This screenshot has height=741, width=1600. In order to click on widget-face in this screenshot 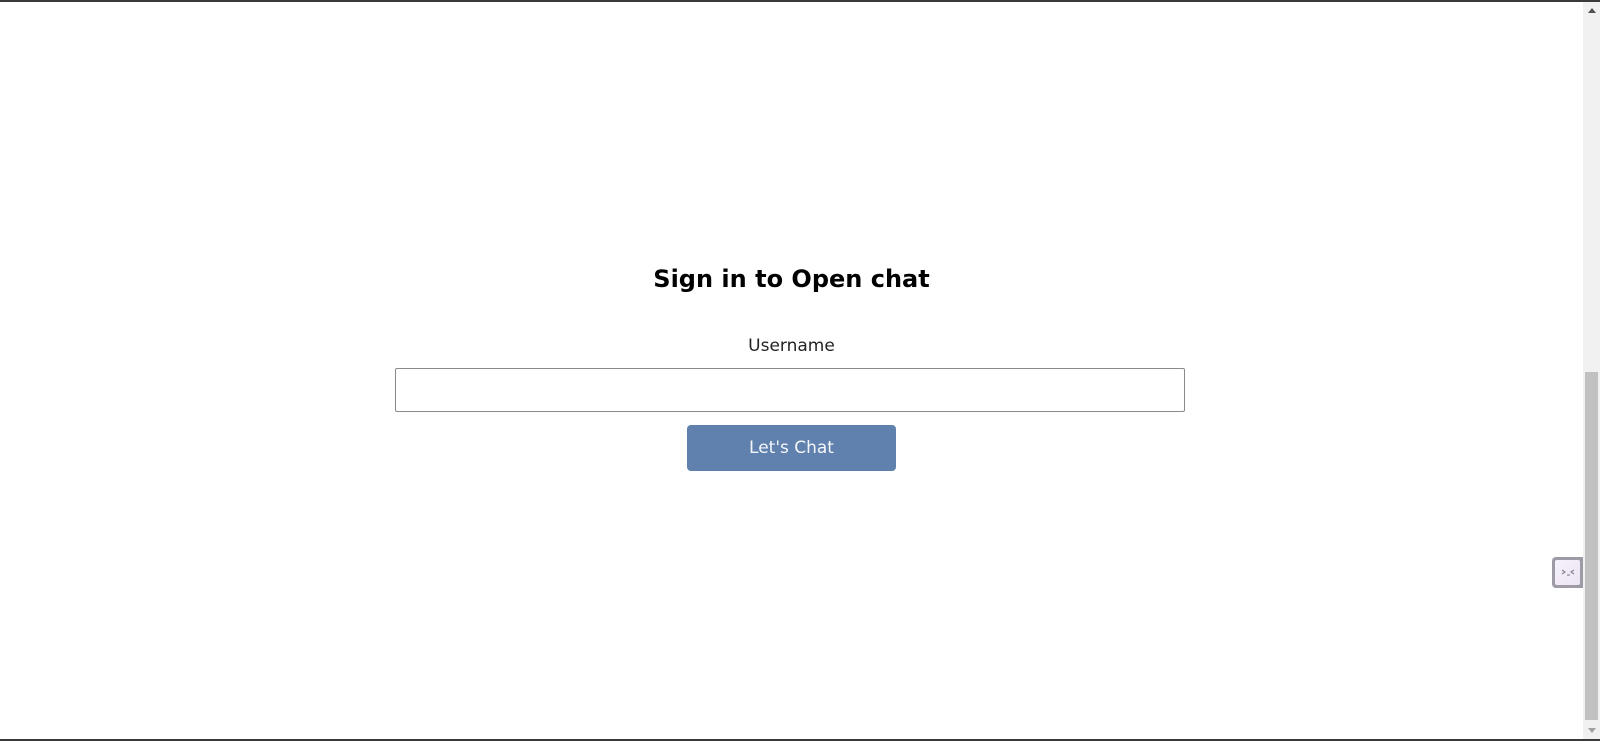, I will do `click(1567, 572)`.